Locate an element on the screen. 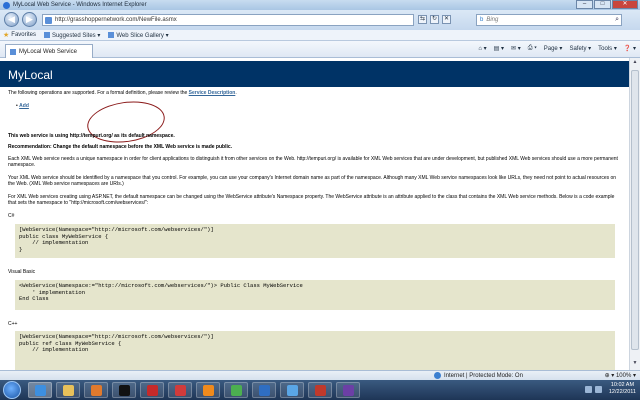  cmd-icon is located at coordinates (124, 390).